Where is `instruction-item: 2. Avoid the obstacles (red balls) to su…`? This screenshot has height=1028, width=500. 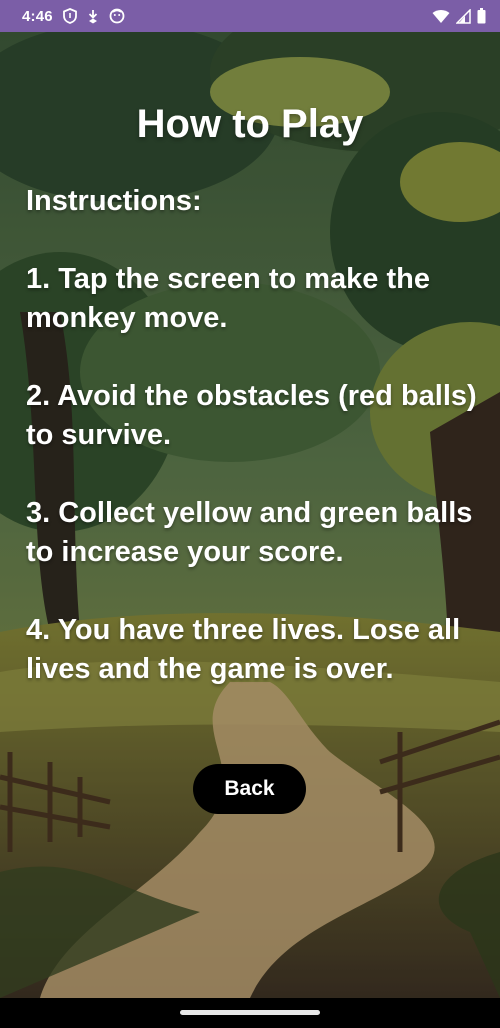
instruction-item: 2. Avoid the obstacles (red balls) to su… is located at coordinates (251, 415).